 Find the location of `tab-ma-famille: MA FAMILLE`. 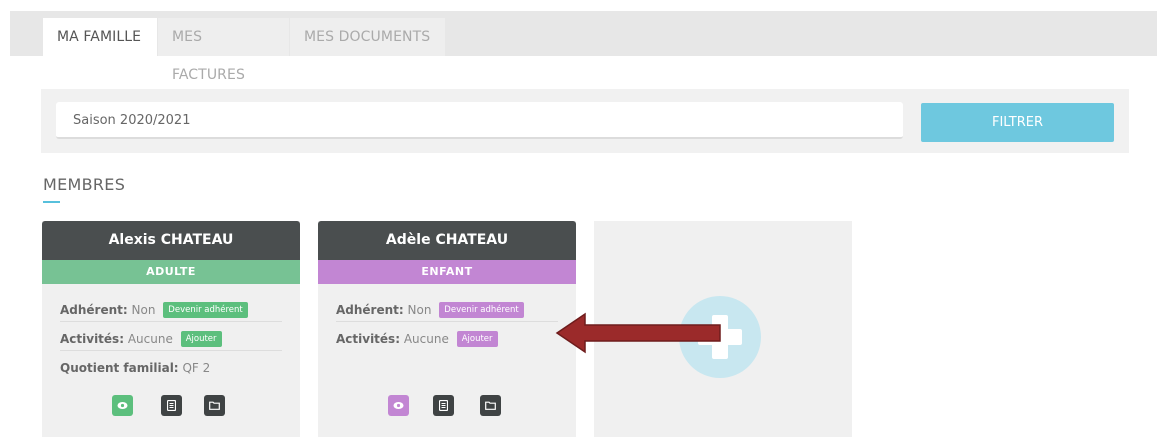

tab-ma-famille: MA FAMILLE is located at coordinates (100, 37).